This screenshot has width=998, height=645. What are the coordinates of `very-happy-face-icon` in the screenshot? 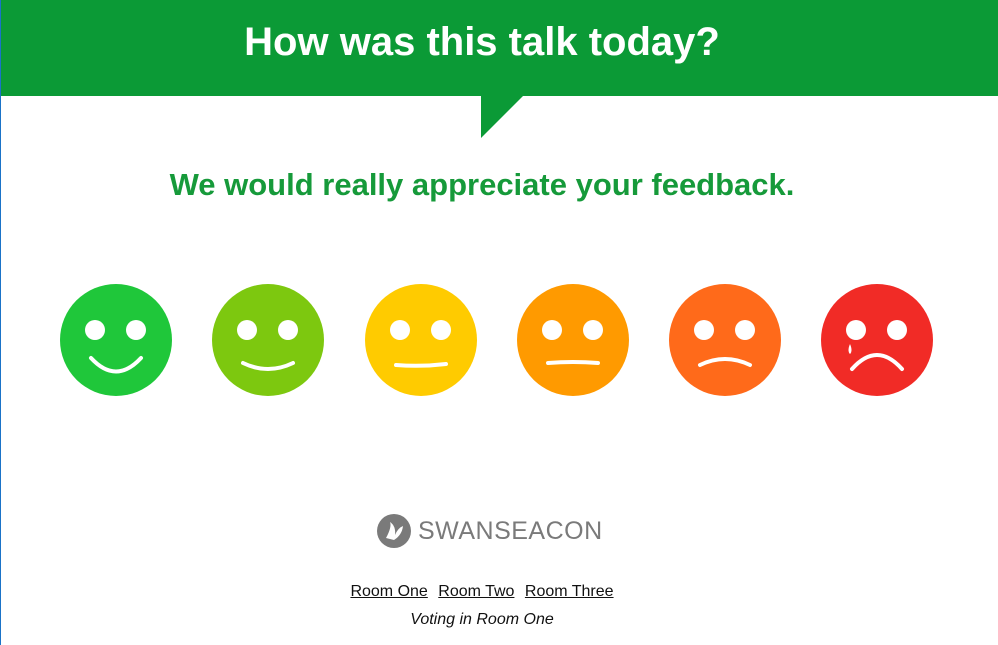 It's located at (116, 340).